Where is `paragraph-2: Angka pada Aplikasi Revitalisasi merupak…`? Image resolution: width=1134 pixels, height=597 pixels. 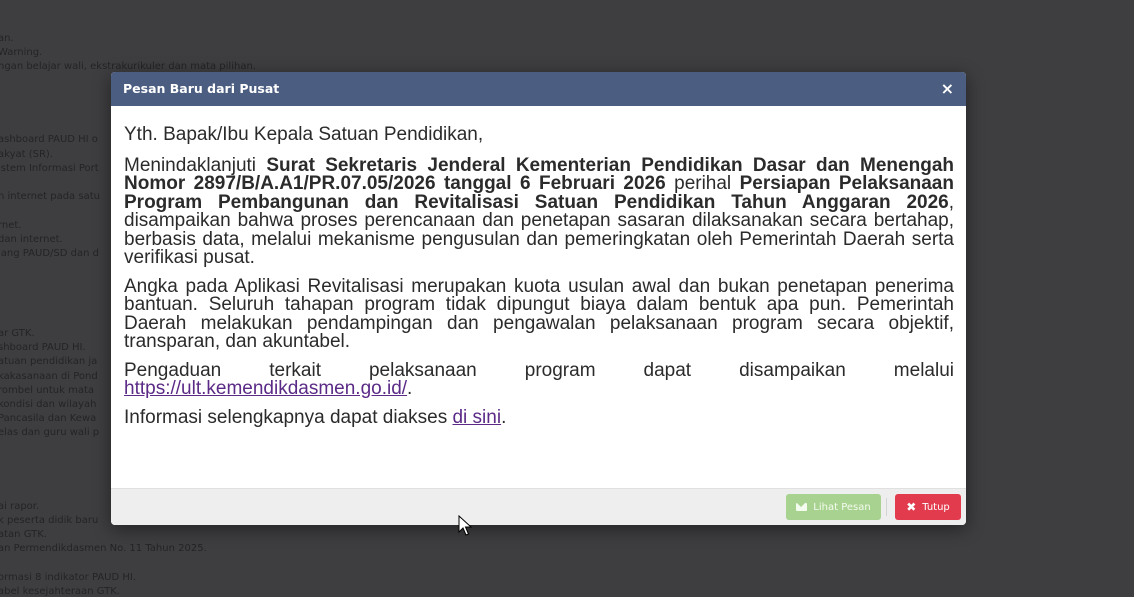 paragraph-2: Angka pada Aplikasi Revitalisasi merupak… is located at coordinates (539, 313).